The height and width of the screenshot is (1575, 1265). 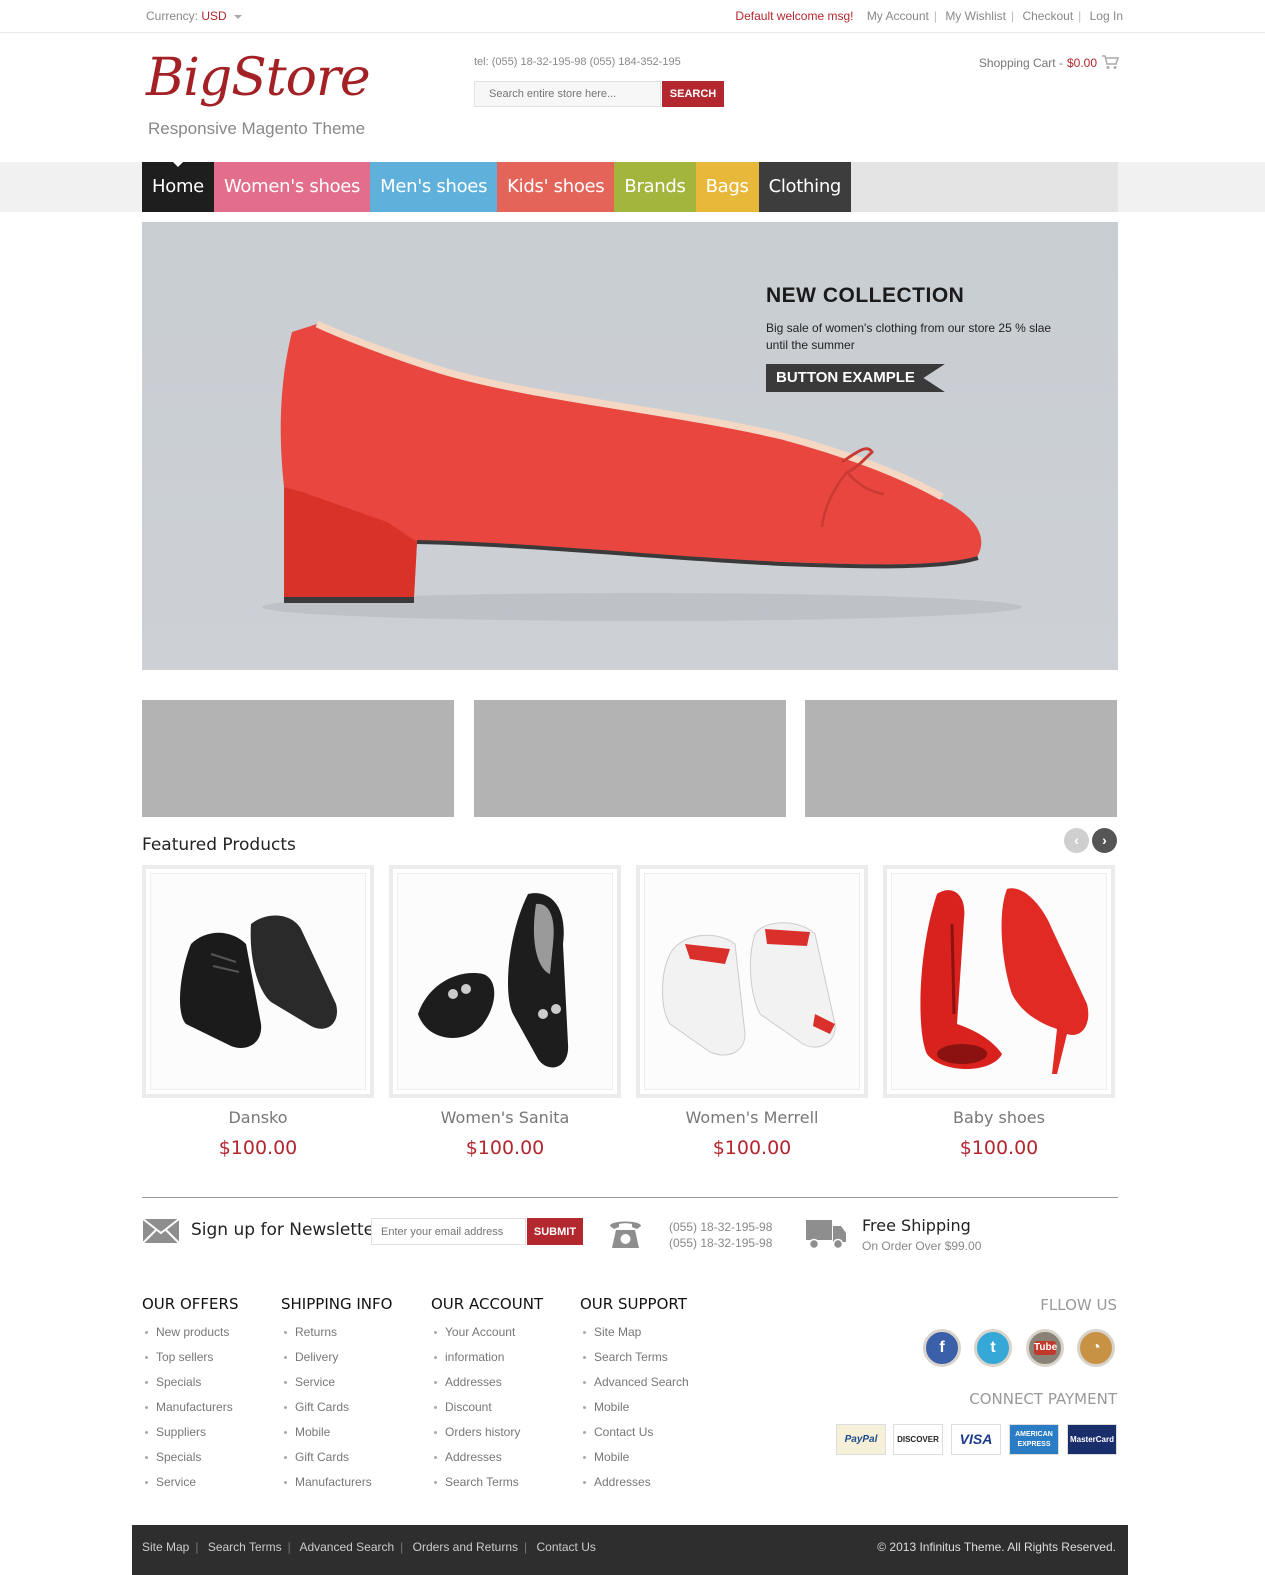 I want to click on product-name: Women's Sanita, so click(x=505, y=1117).